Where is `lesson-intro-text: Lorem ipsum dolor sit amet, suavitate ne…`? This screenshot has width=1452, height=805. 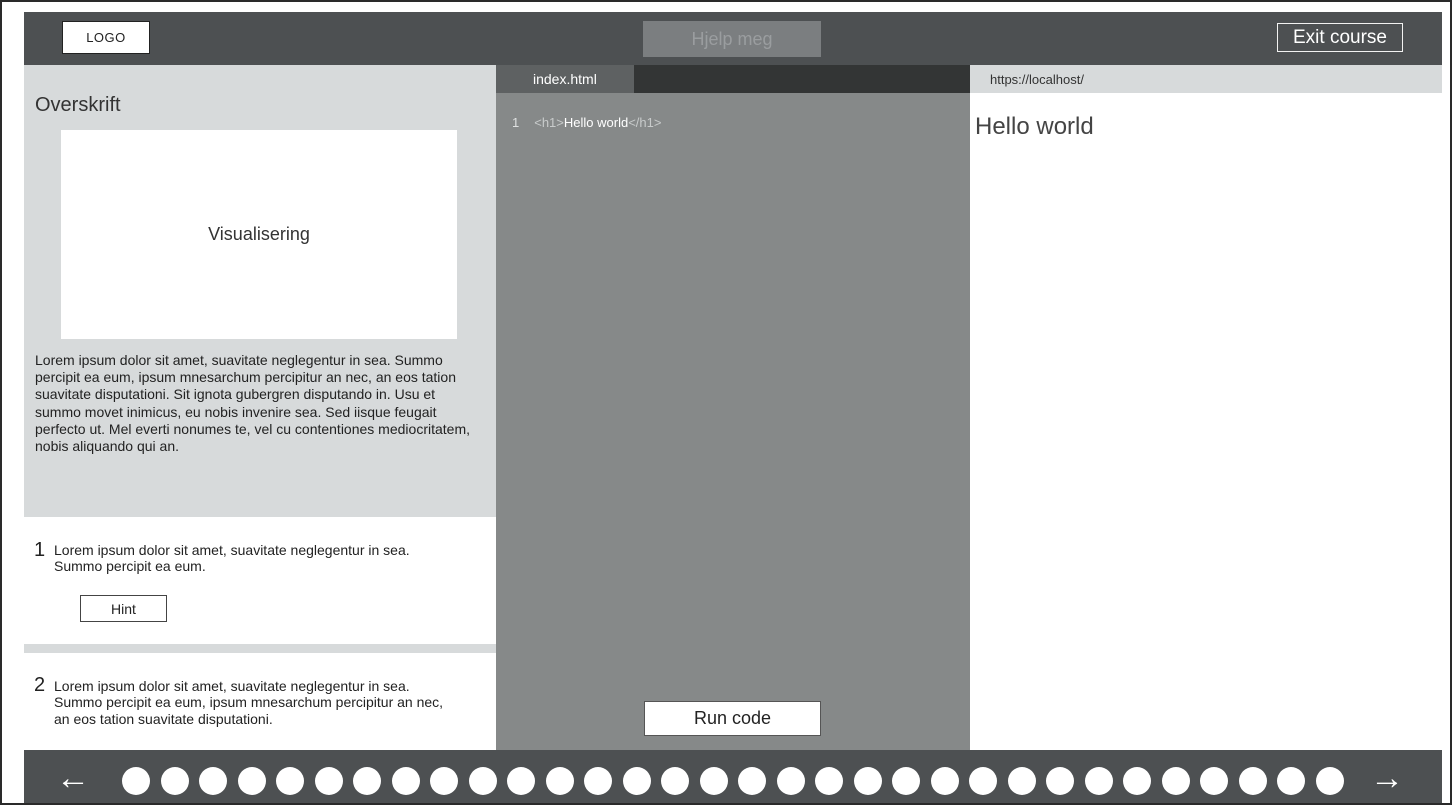
lesson-intro-text: Lorem ipsum dolor sit amet, suavitate ne… is located at coordinates (252, 403).